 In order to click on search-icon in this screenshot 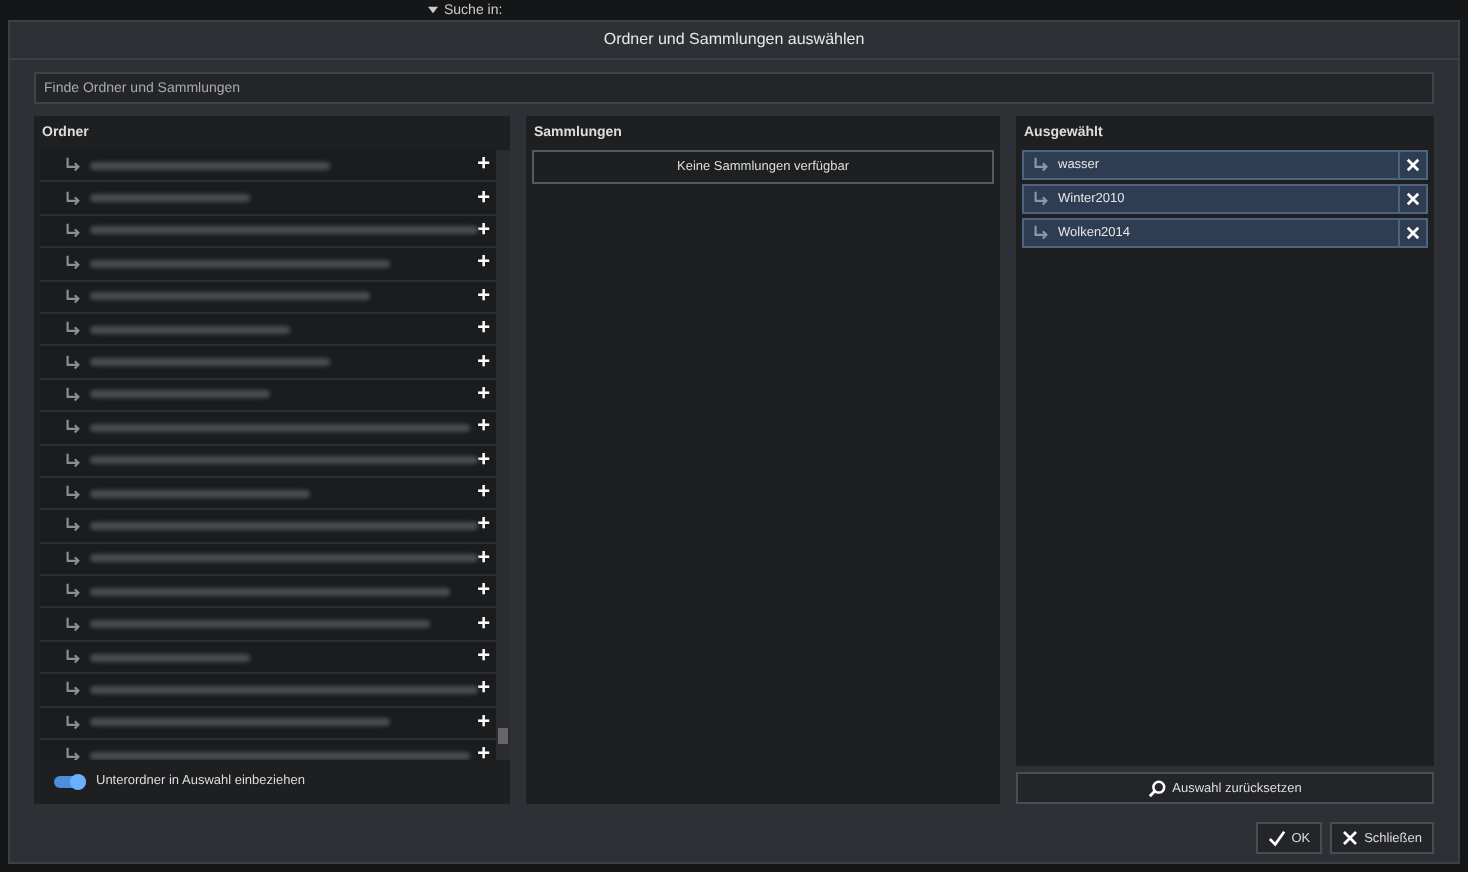, I will do `click(1157, 788)`.